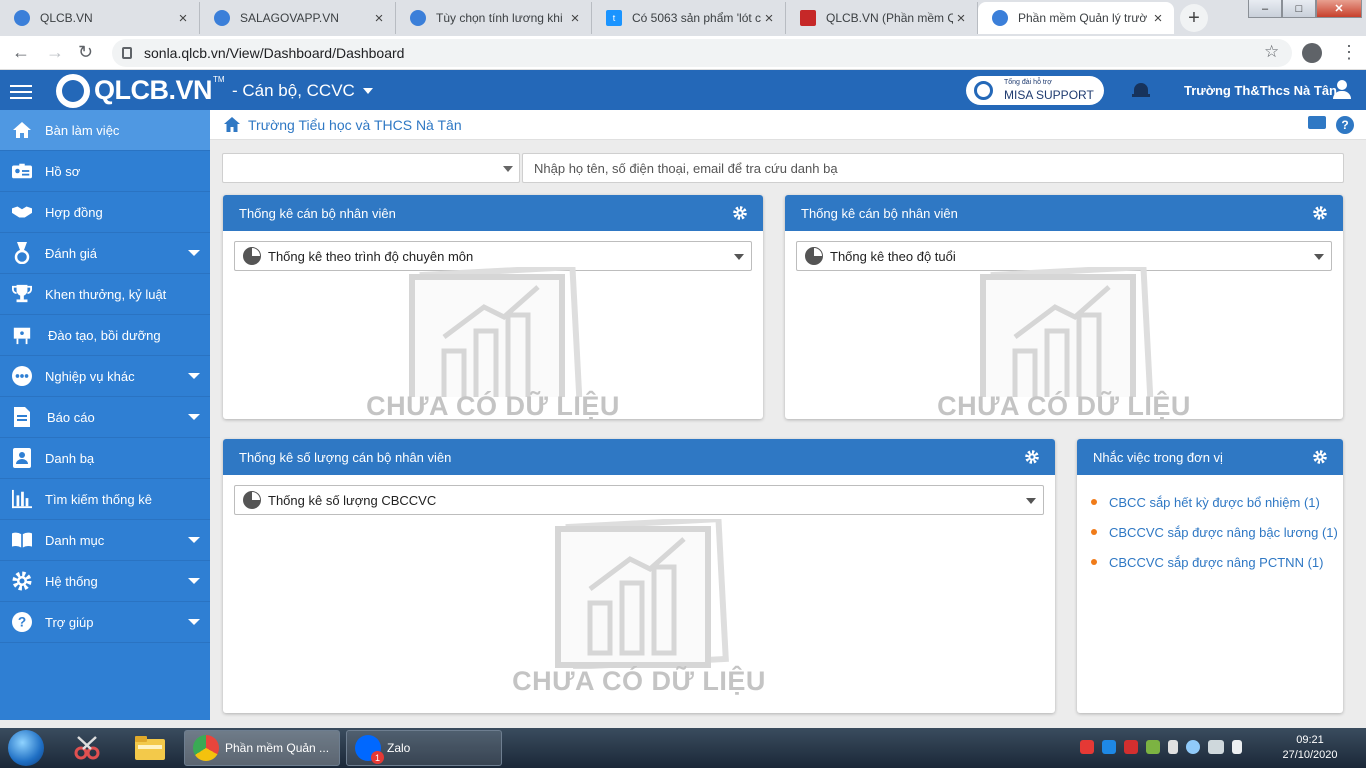 This screenshot has width=1366, height=768. I want to click on sidebar-item-nghiep-vu-khac: Nghiệp vụ khác, so click(105, 376).